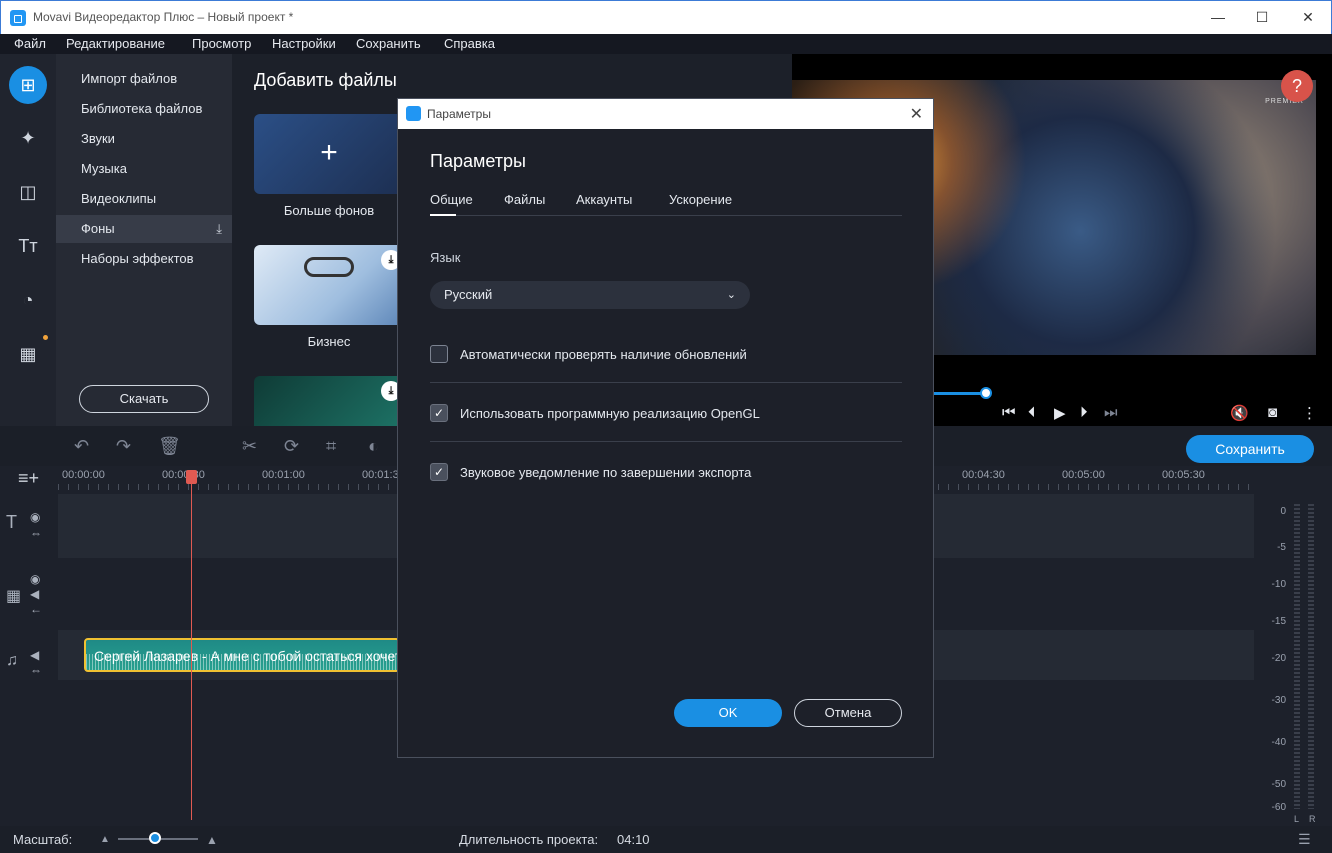 Image resolution: width=1332 pixels, height=853 pixels. Describe the element at coordinates (14, 596) in the screenshot. I see `film-icon: ▦` at that location.